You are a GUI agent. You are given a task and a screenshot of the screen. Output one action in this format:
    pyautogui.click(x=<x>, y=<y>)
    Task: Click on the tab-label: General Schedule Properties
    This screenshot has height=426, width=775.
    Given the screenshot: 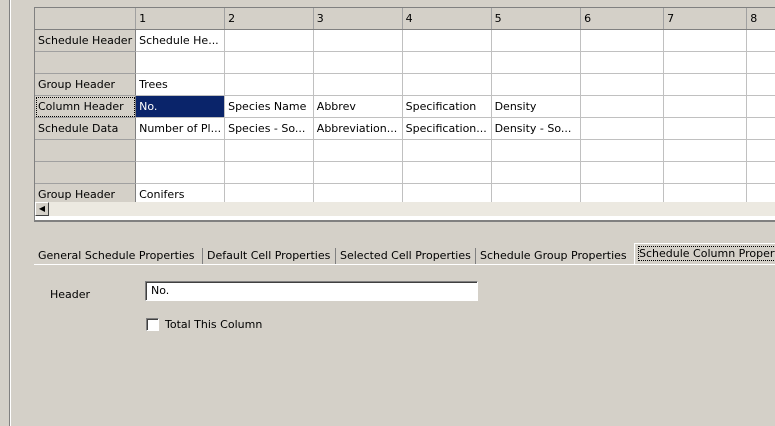 What is the action you would take?
    pyautogui.click(x=116, y=255)
    